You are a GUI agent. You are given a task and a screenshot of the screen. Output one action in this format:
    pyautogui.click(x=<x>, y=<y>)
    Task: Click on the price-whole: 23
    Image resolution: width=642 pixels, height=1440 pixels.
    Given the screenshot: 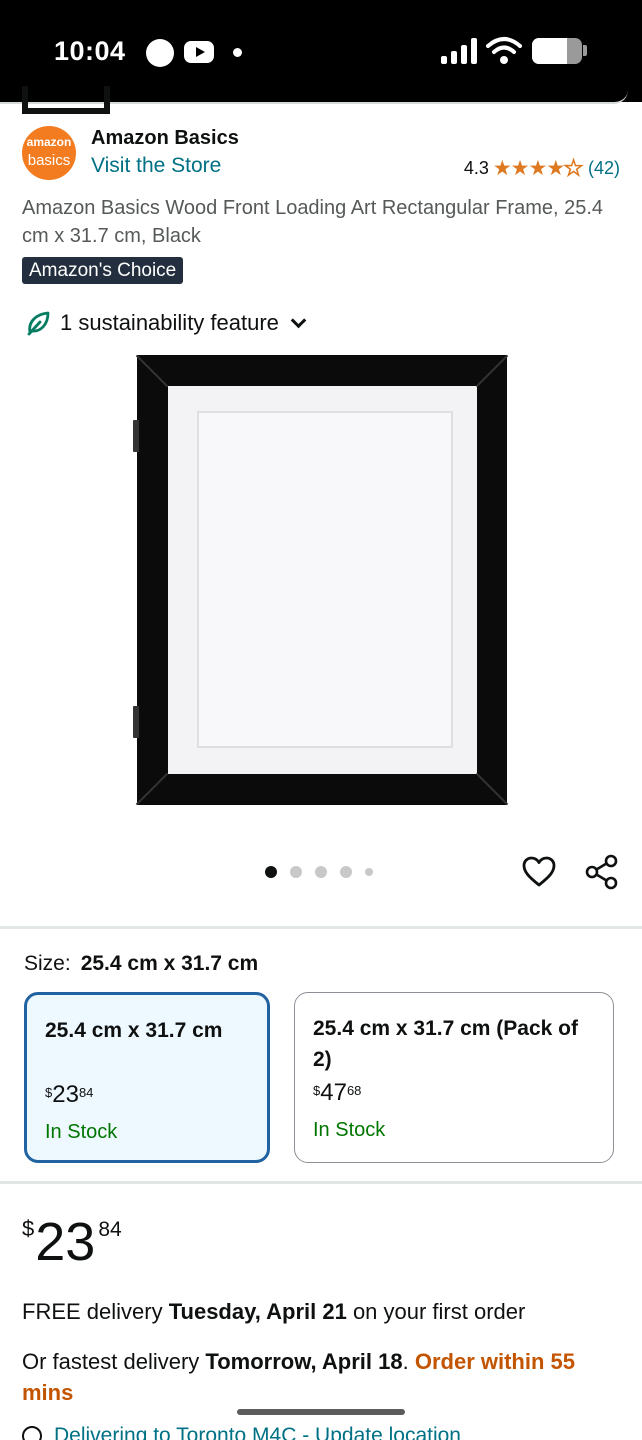 What is the action you would take?
    pyautogui.click(x=65, y=1242)
    